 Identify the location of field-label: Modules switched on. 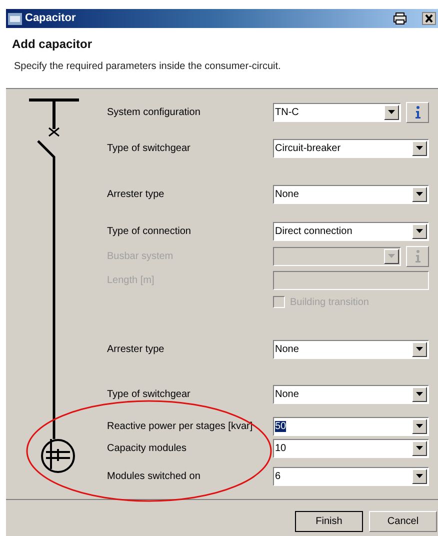
(154, 477).